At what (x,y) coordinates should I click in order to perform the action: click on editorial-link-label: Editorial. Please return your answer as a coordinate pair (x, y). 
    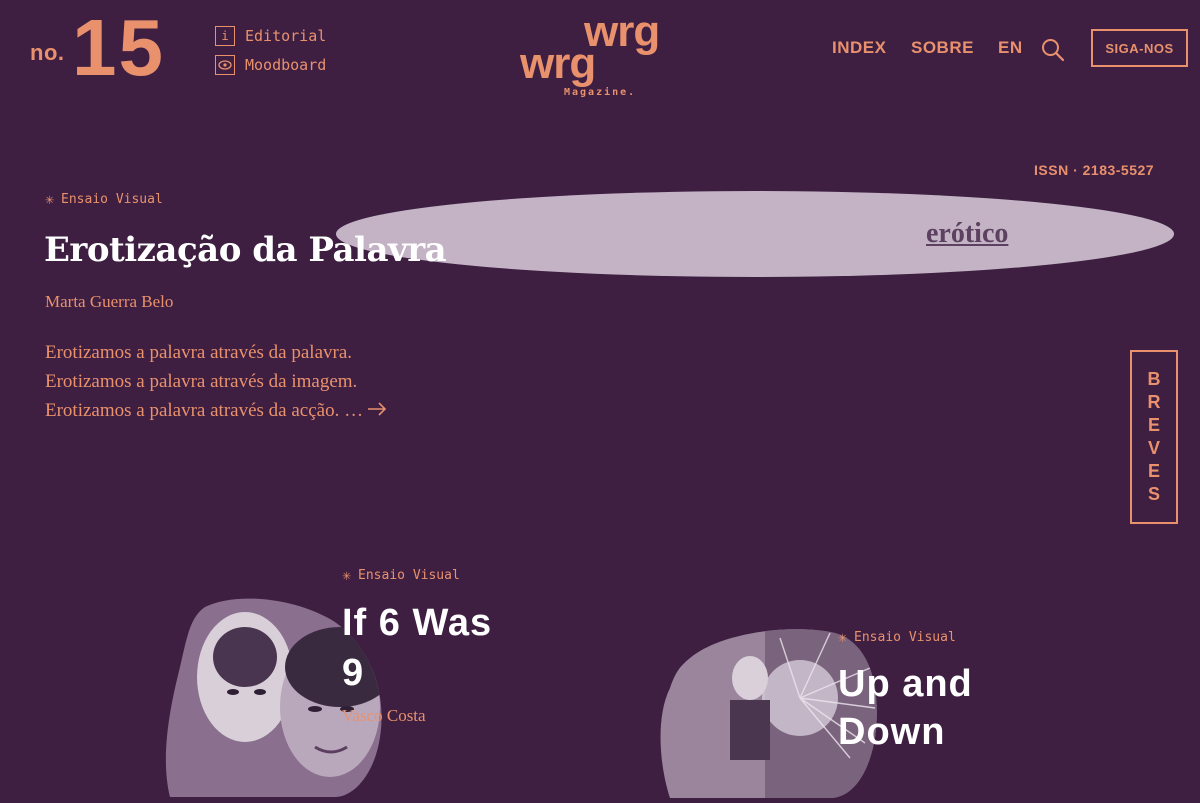
    Looking at the image, I should click on (286, 36).